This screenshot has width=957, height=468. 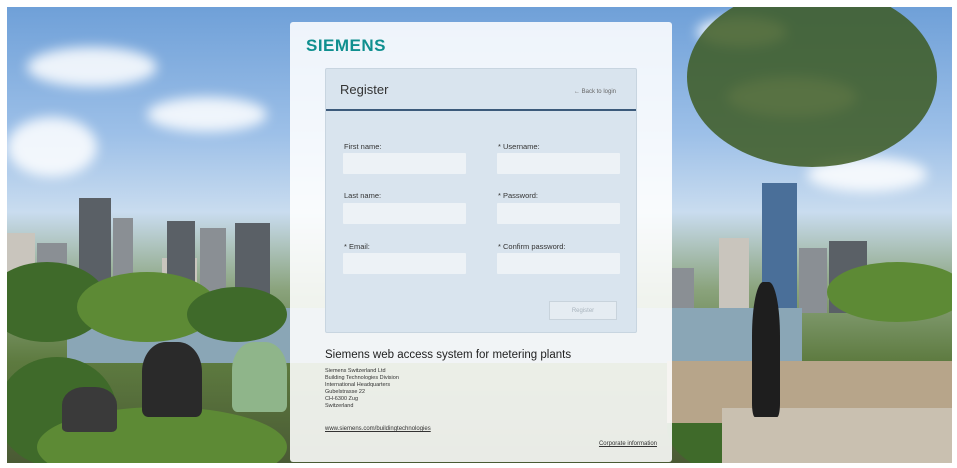 I want to click on siemens-logo: SIEMENS, so click(x=346, y=45).